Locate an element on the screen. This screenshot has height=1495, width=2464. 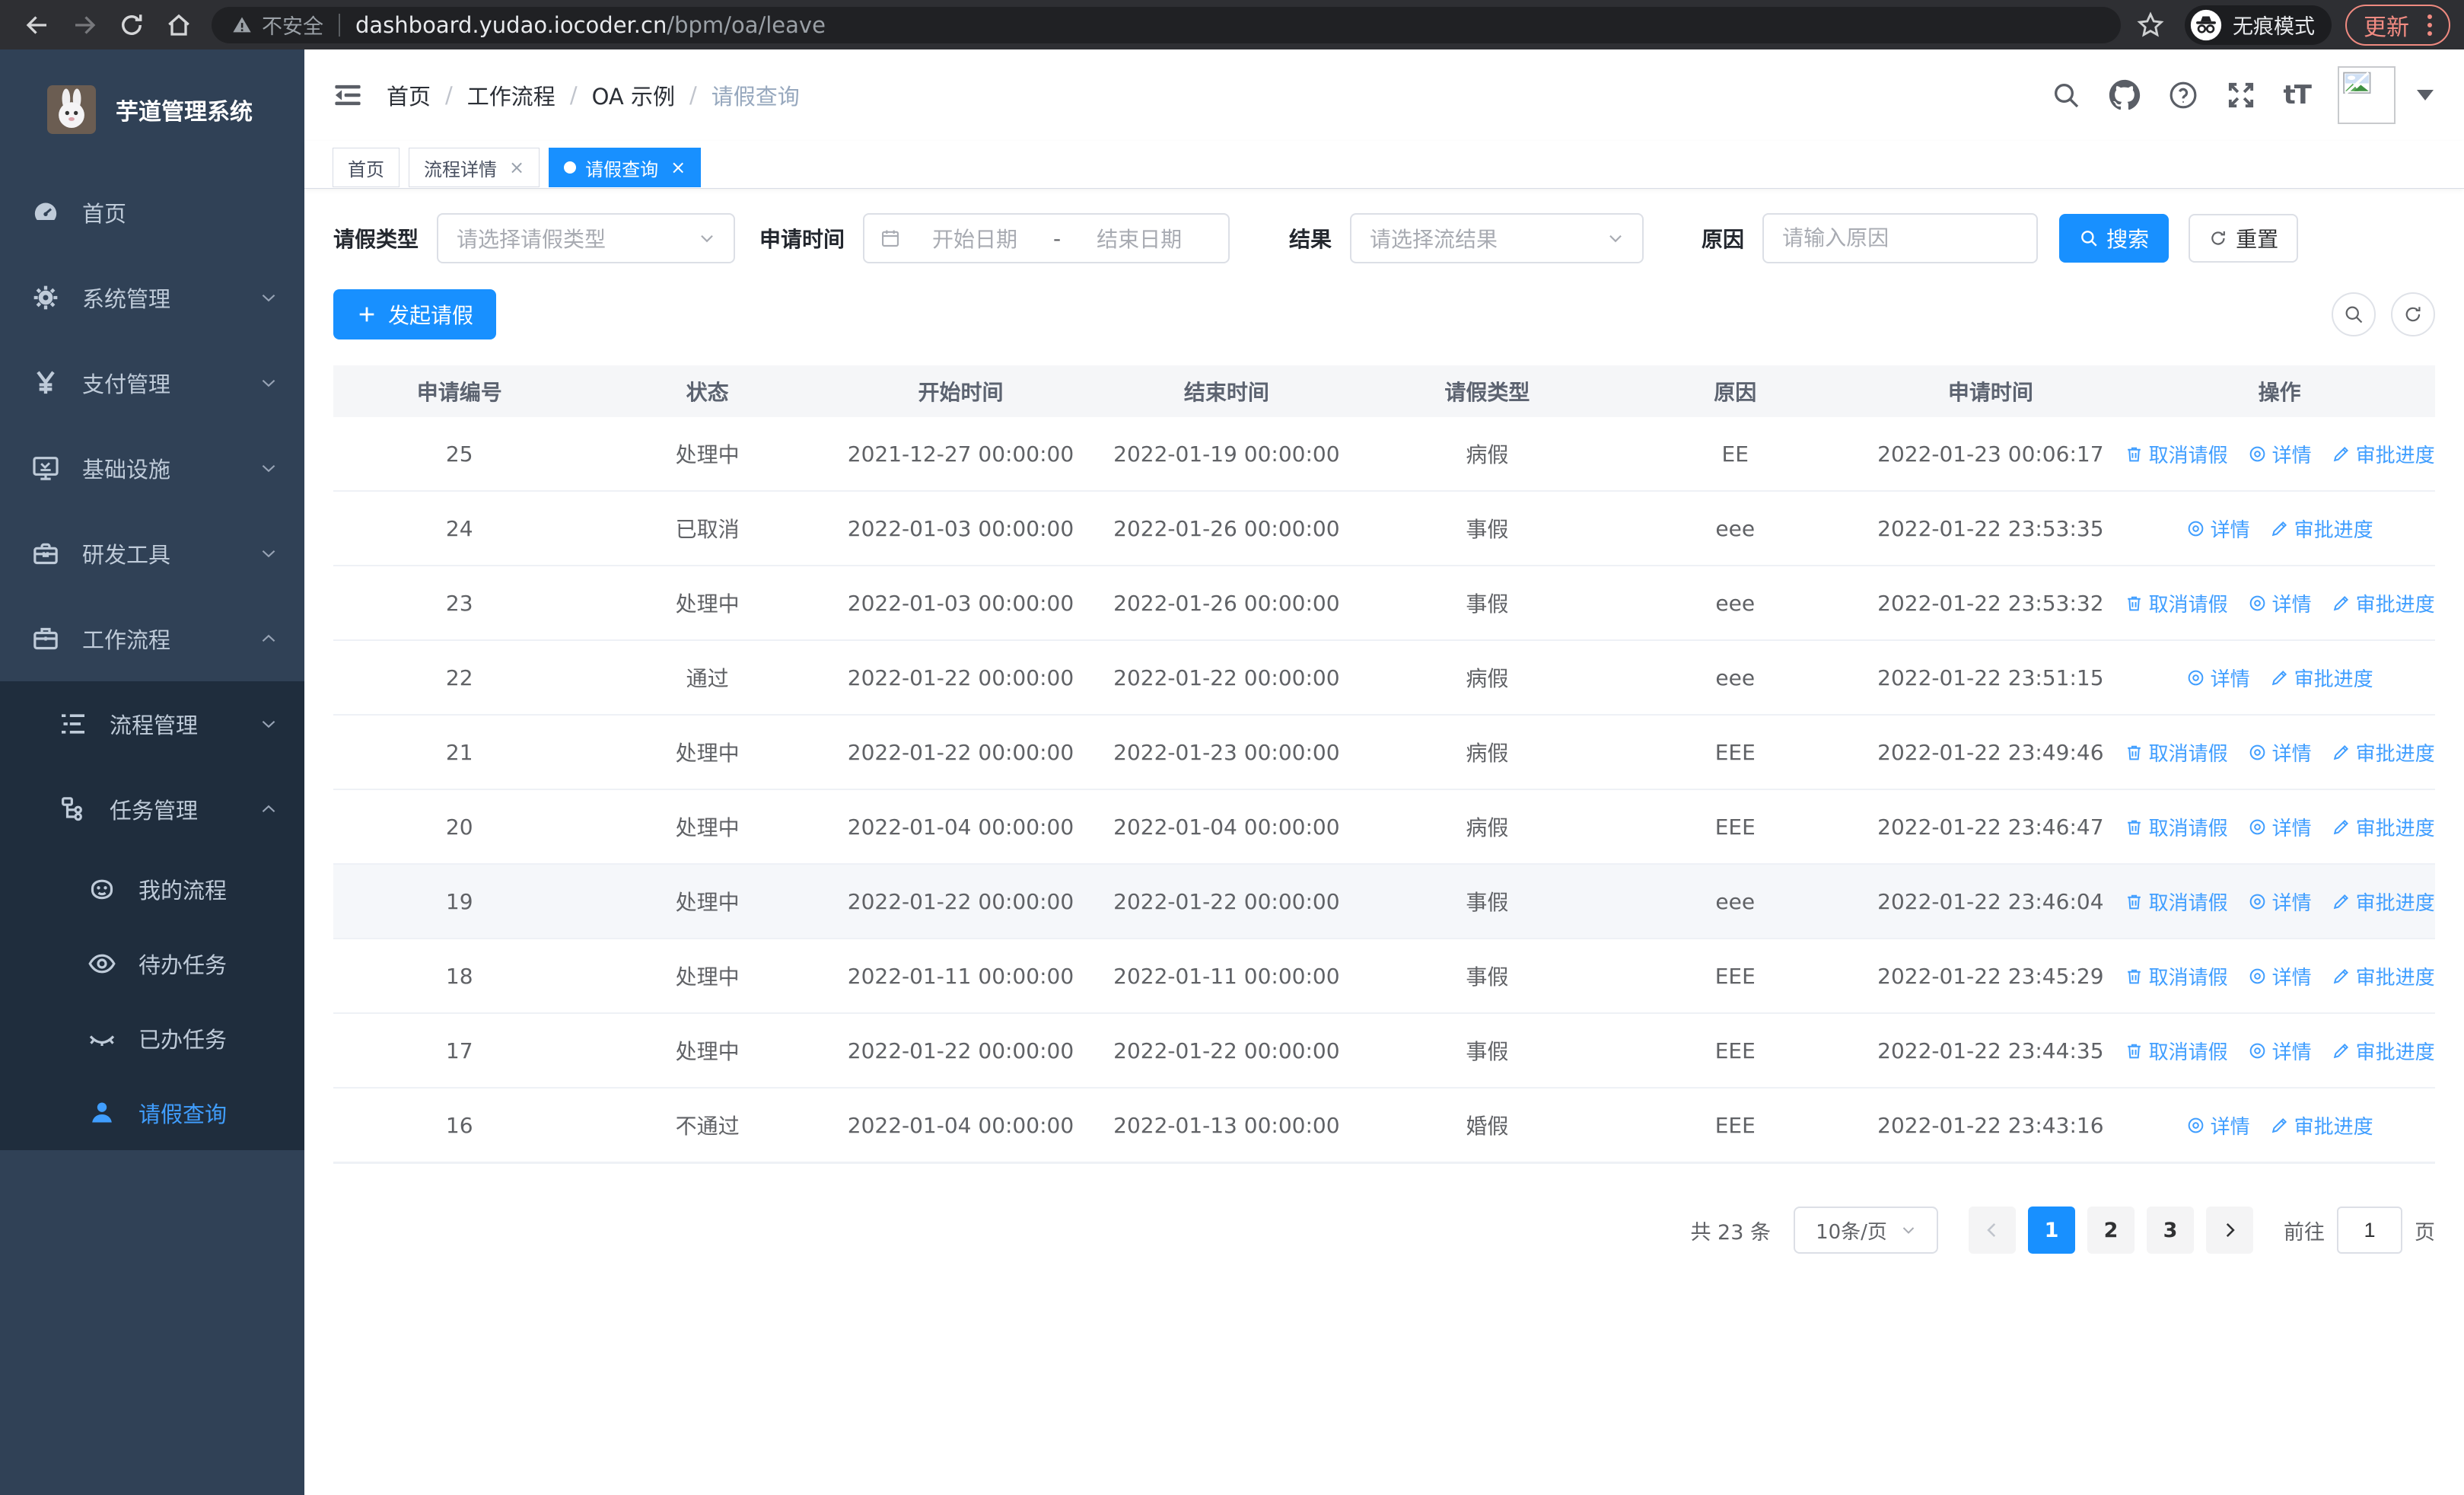
start-date-placeholder: 开始日期 is located at coordinates (975, 238).